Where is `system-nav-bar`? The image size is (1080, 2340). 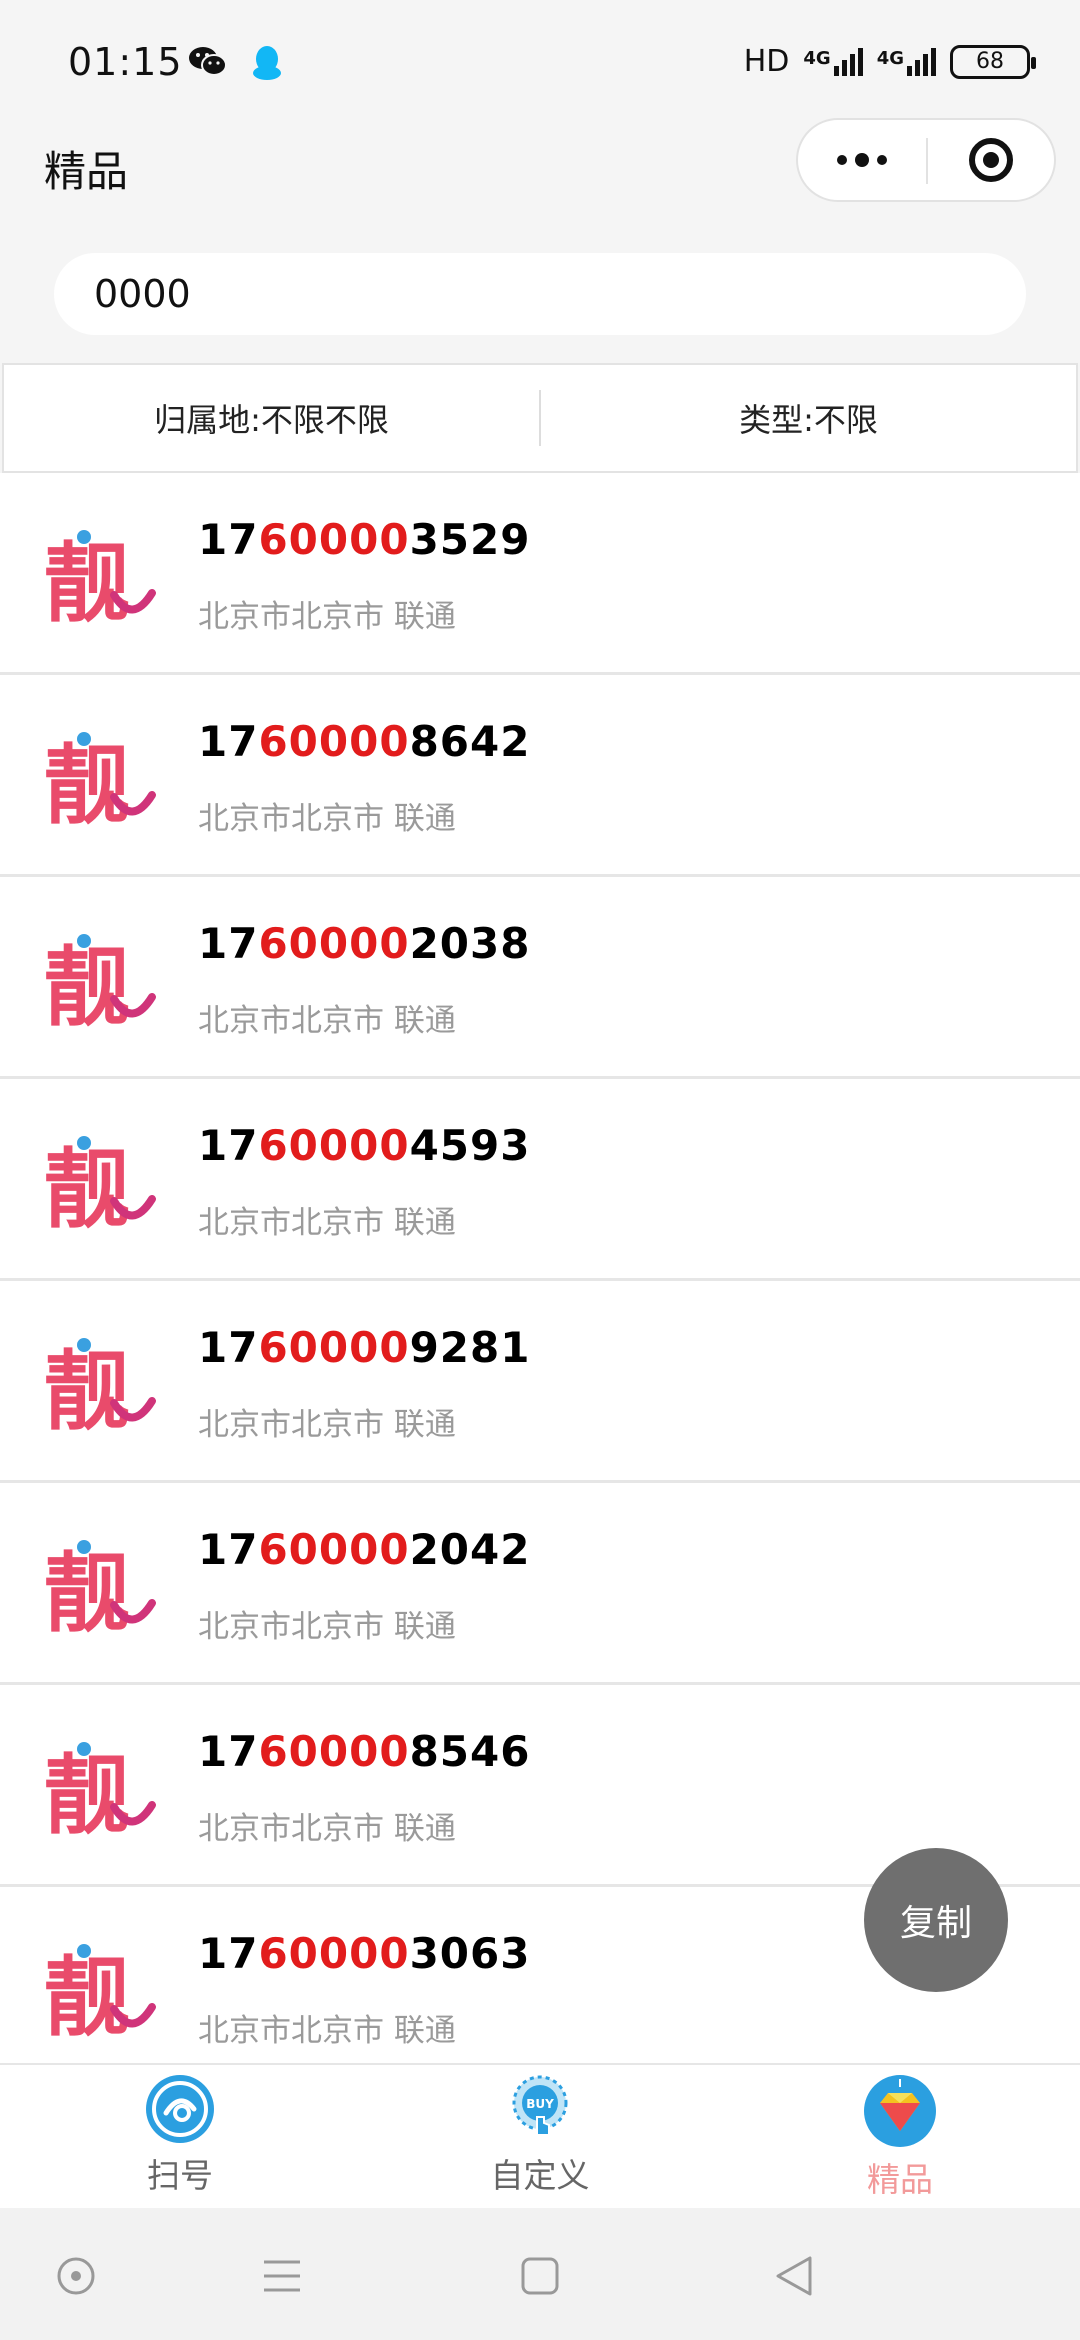 system-nav-bar is located at coordinates (540, 2274).